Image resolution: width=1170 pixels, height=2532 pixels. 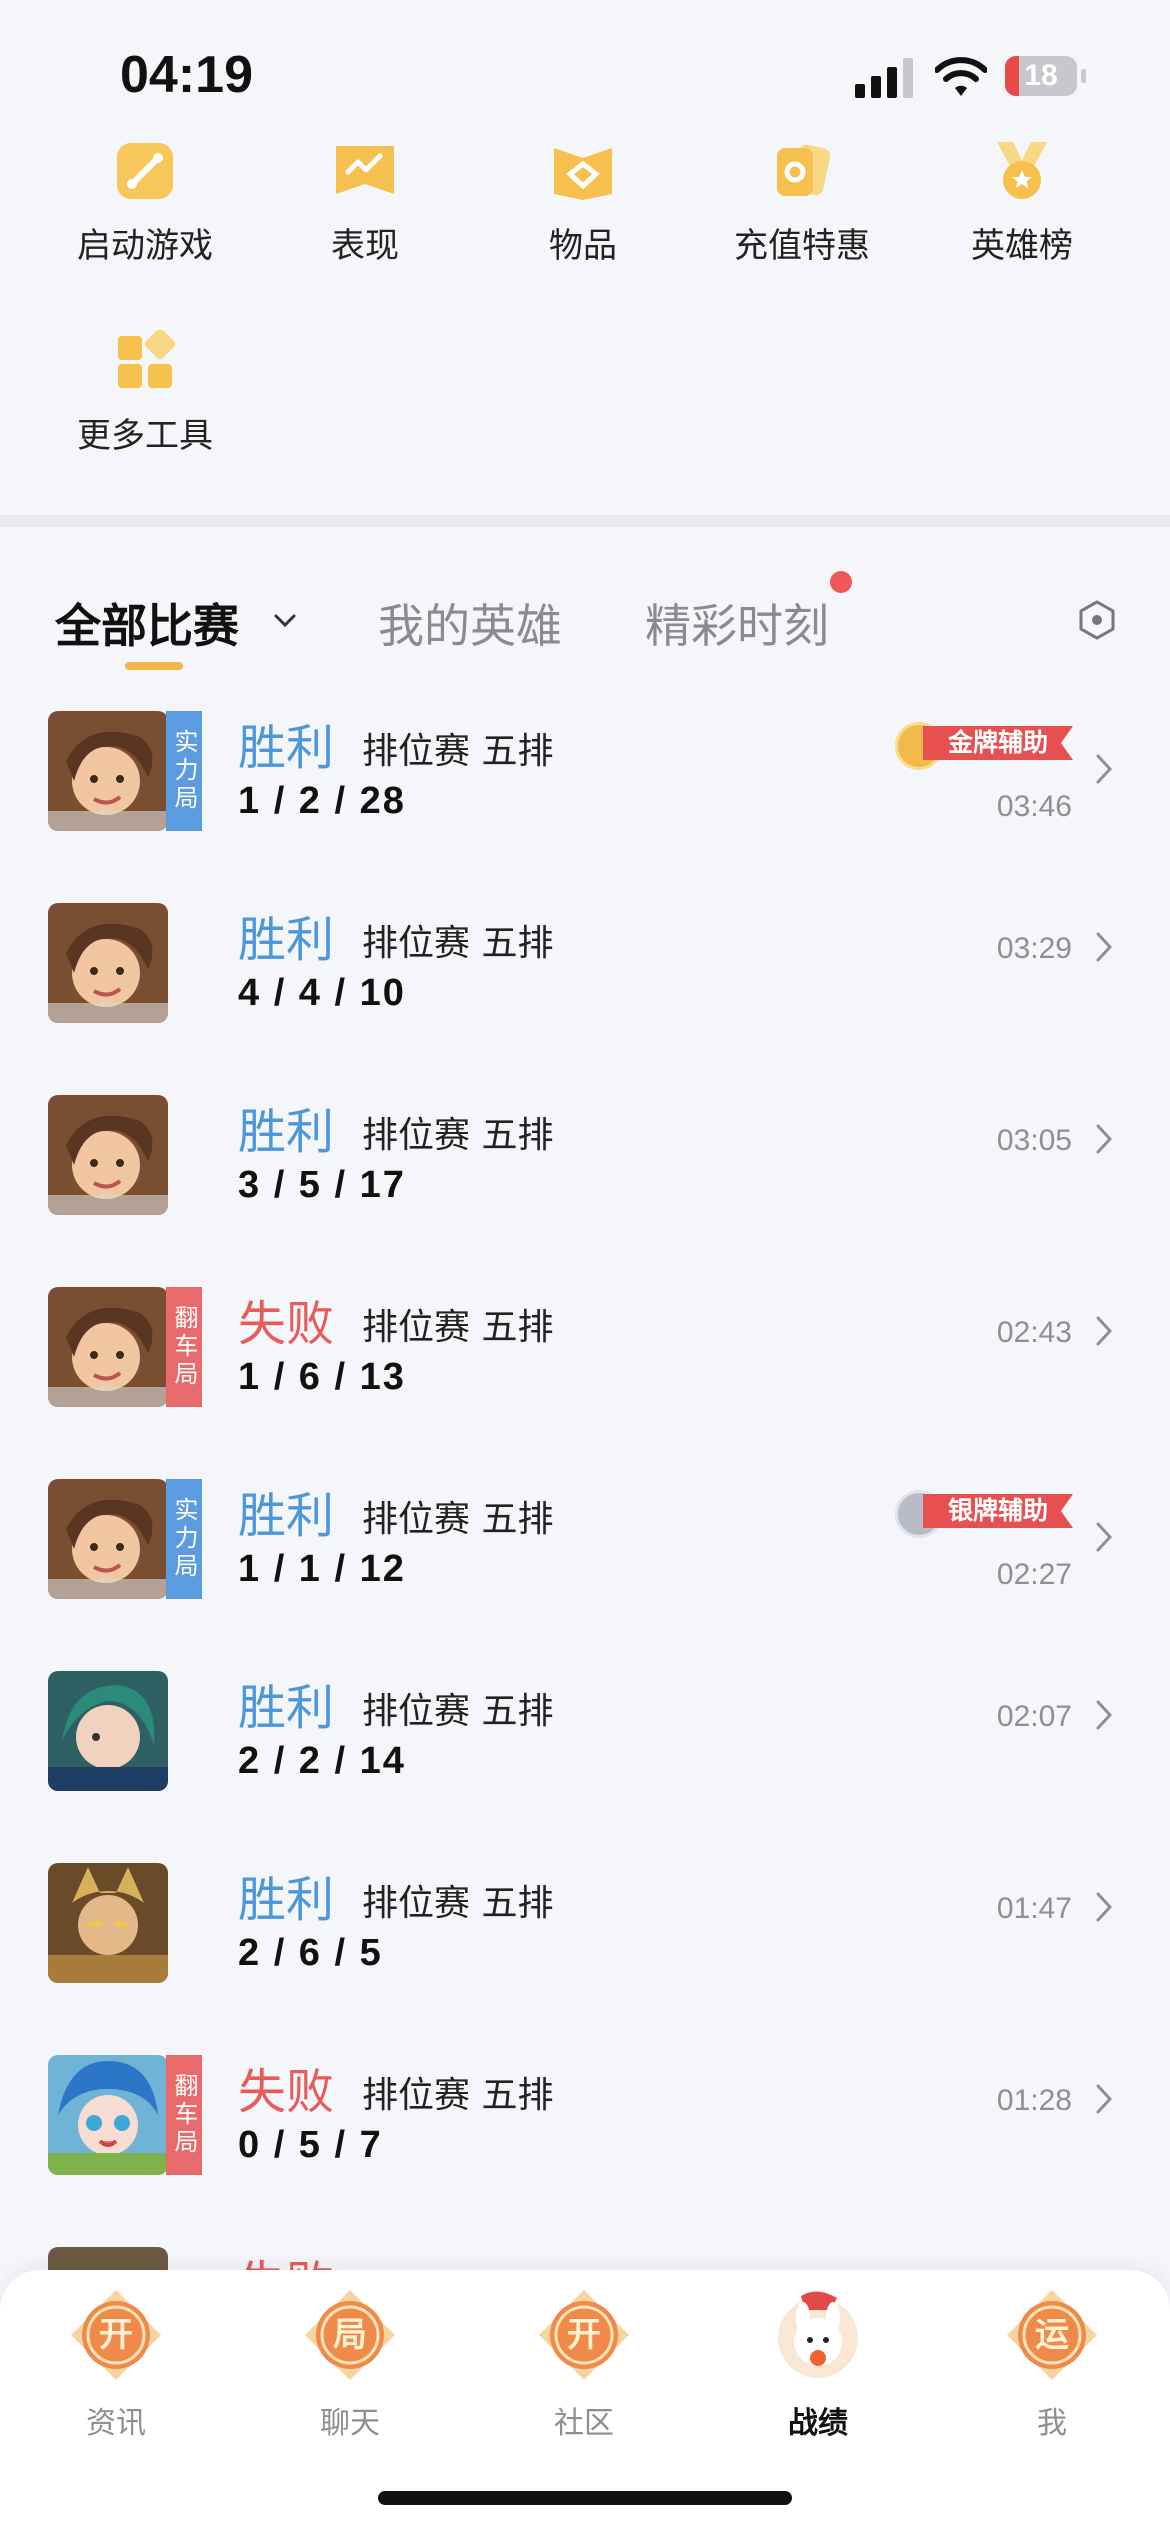 What do you see at coordinates (1022, 246) in the screenshot?
I see `tool-label: 英雄榜` at bounding box center [1022, 246].